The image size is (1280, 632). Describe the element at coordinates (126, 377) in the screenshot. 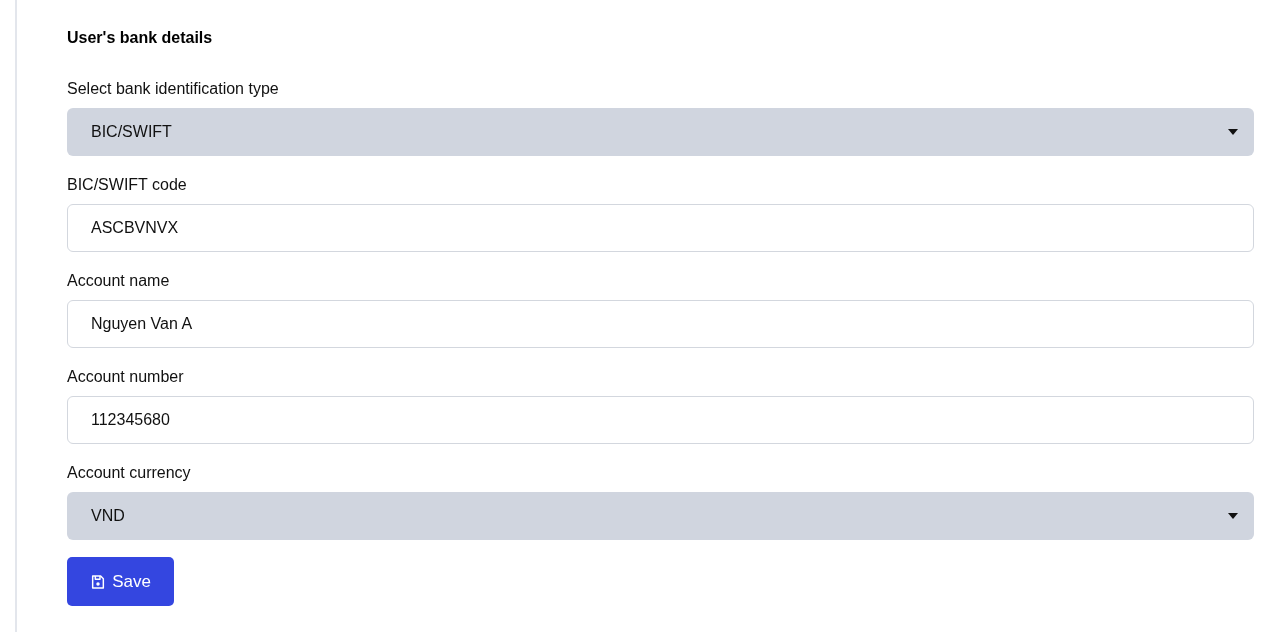

I see `field-label: Account number` at that location.